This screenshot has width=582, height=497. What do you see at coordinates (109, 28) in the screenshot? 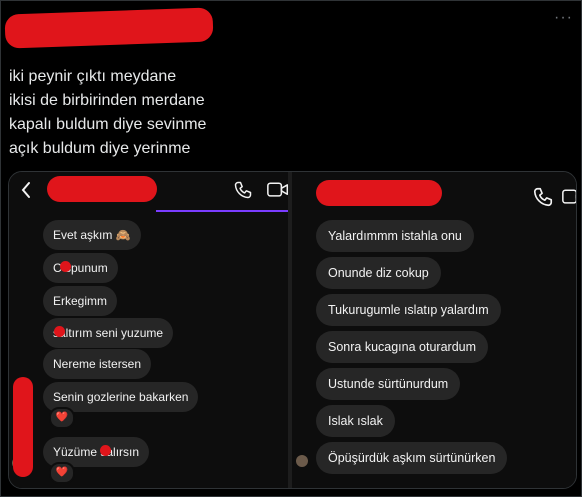
I see `redacted-author-name` at bounding box center [109, 28].